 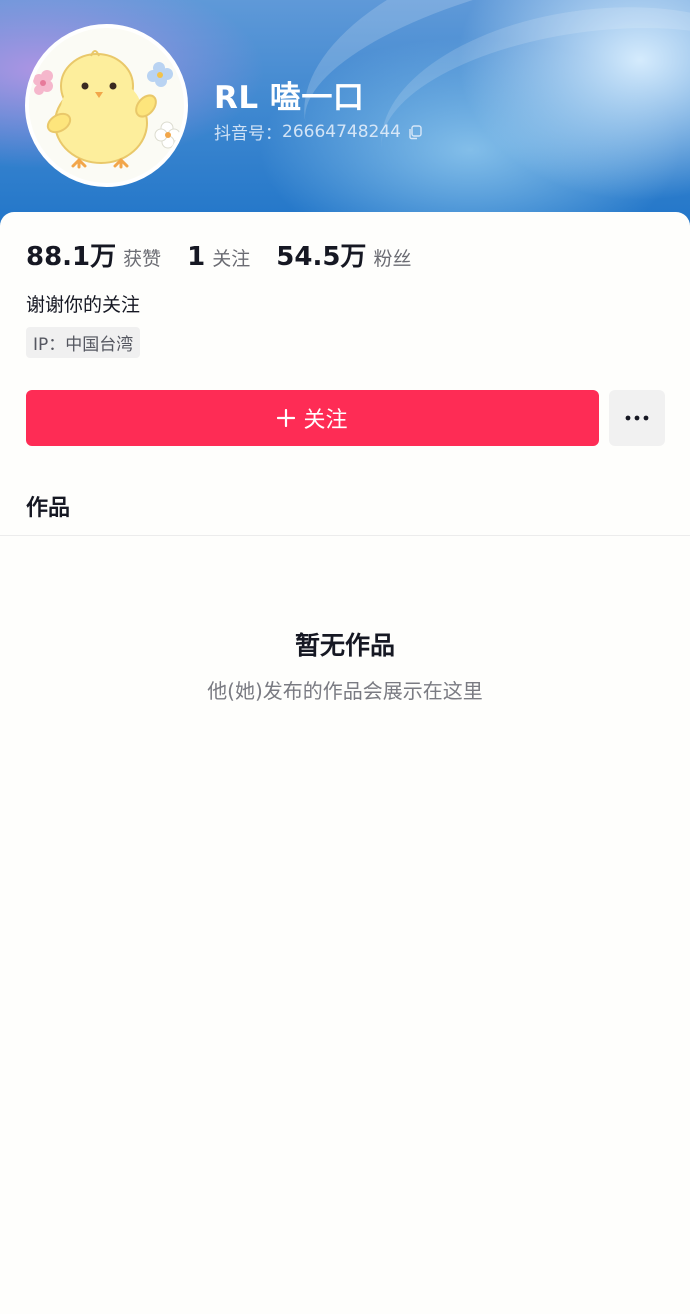 What do you see at coordinates (248, 134) in the screenshot?
I see `douyin-id-label: 抖音号：` at bounding box center [248, 134].